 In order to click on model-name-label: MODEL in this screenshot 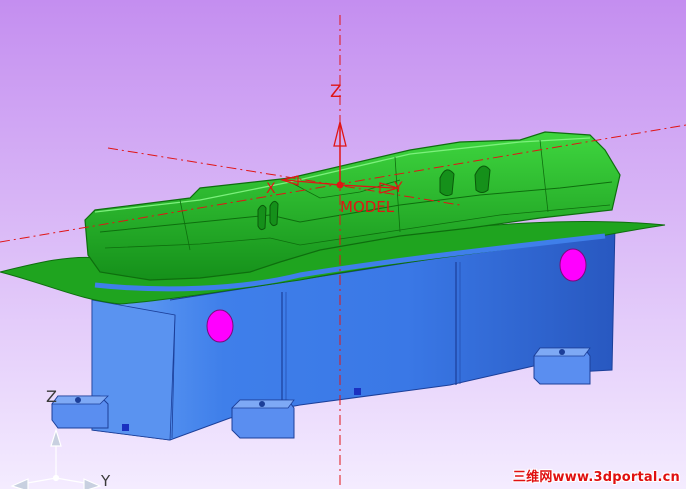, I will do `click(367, 207)`.